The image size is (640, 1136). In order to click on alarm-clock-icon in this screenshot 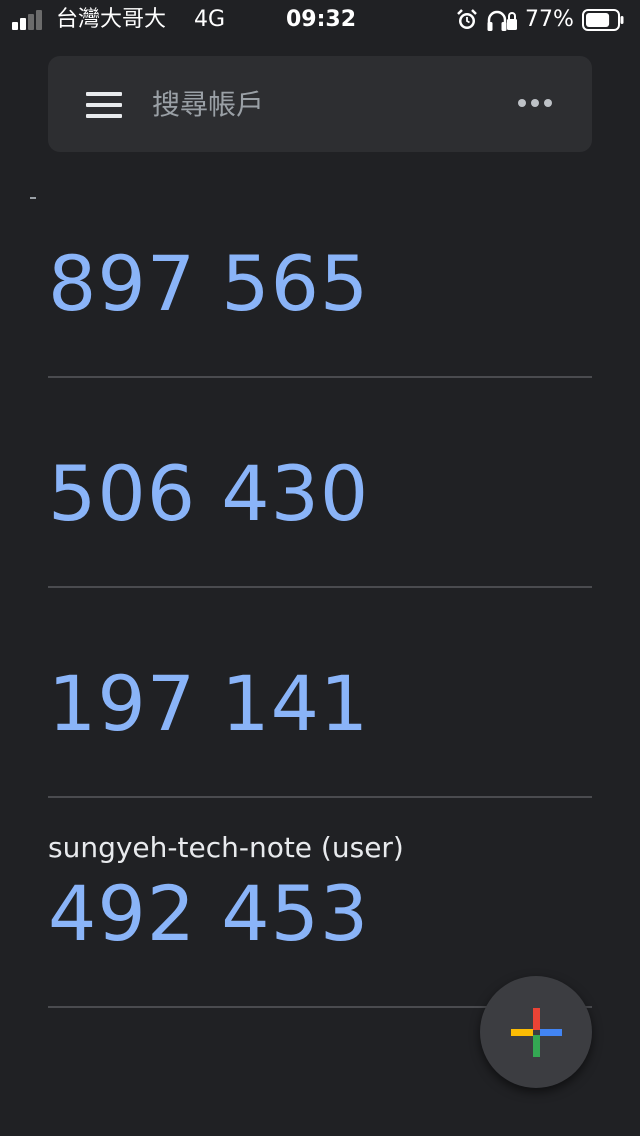, I will do `click(467, 19)`.